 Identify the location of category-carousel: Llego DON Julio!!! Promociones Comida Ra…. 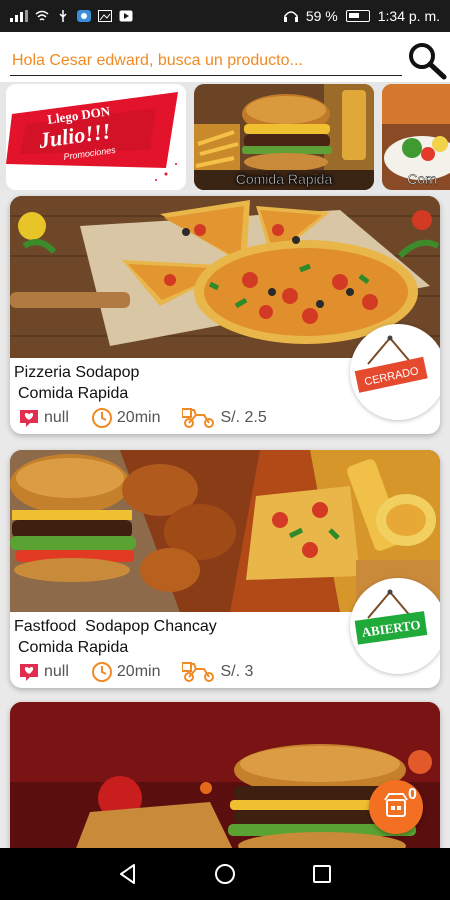
(225, 136).